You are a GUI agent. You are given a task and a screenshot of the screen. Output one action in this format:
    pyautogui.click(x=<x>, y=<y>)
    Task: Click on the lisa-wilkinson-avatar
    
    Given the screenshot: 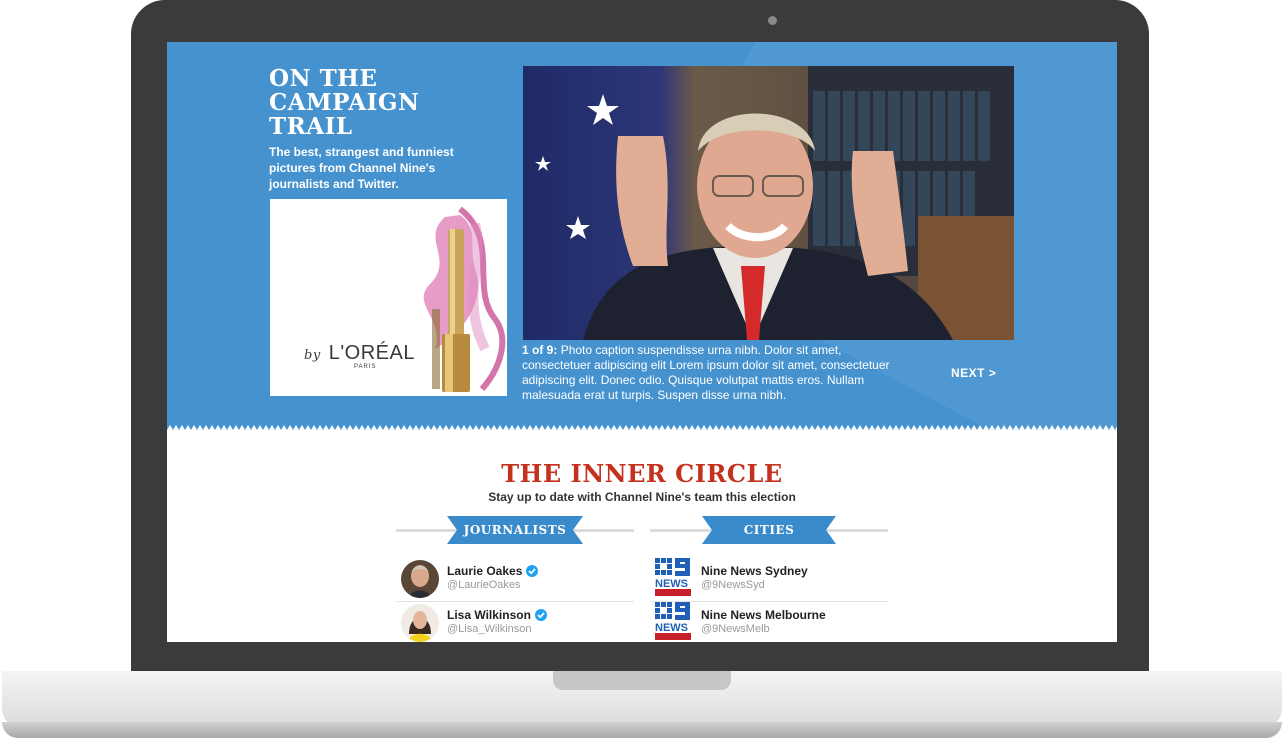 What is the action you would take?
    pyautogui.click(x=420, y=623)
    